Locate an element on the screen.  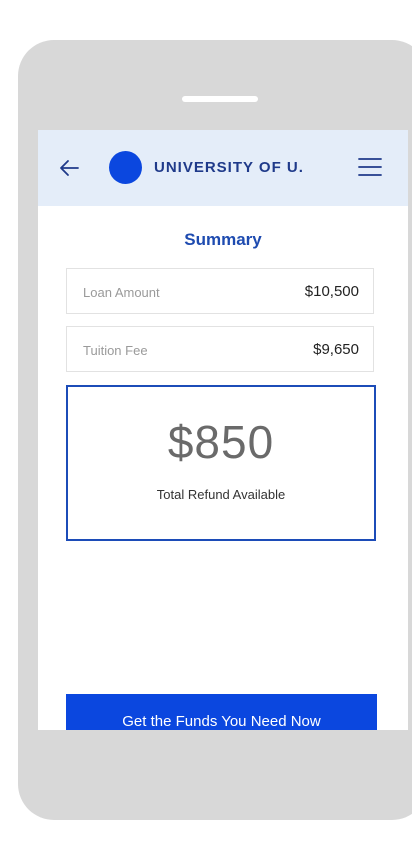
loan-amount-label: Loan Amount is located at coordinates (121, 292).